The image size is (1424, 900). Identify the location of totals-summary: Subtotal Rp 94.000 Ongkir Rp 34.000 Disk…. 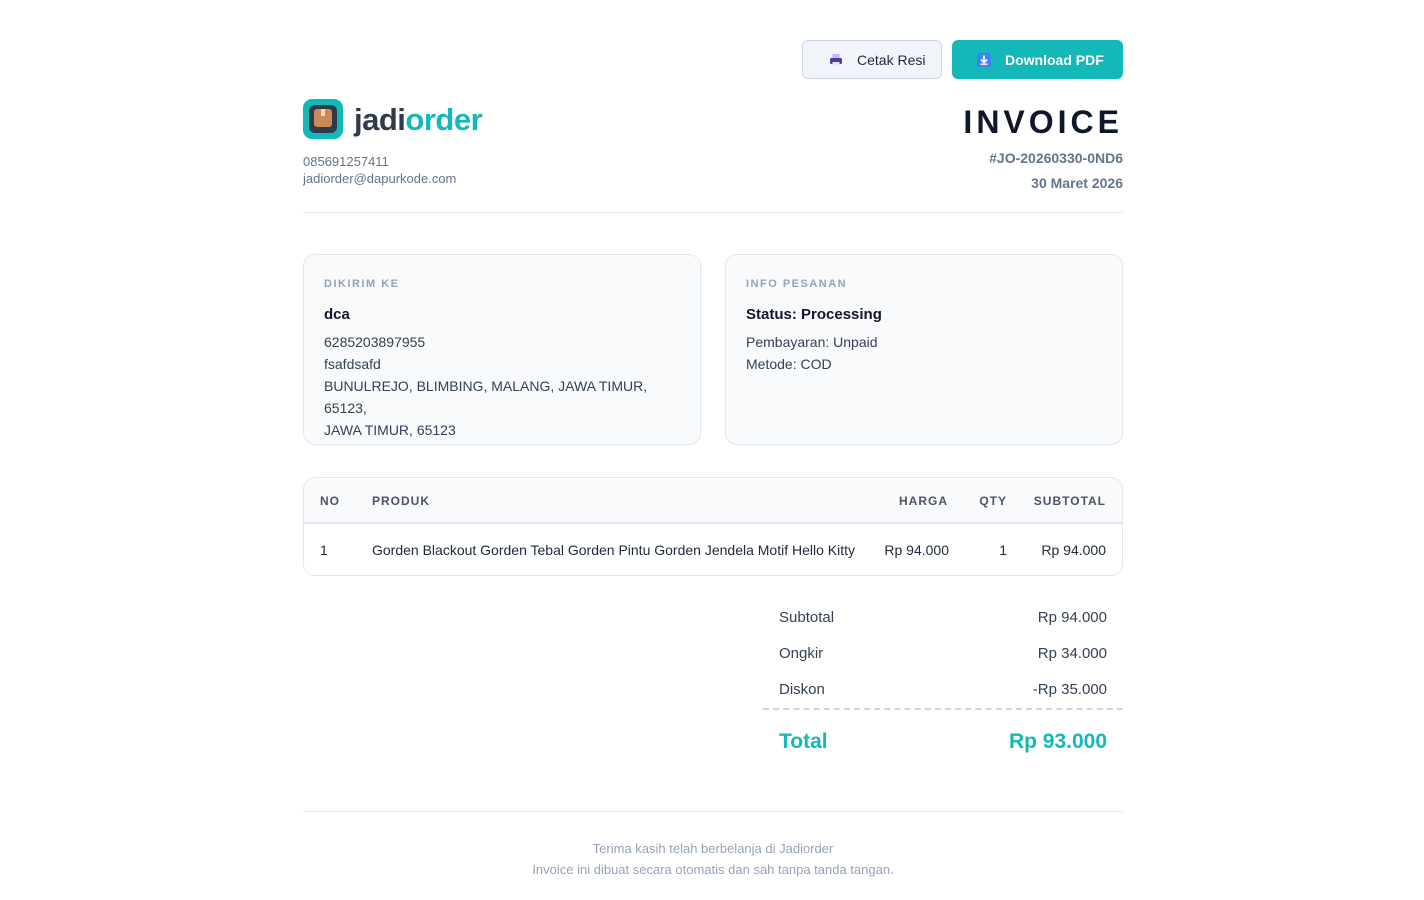
(943, 680).